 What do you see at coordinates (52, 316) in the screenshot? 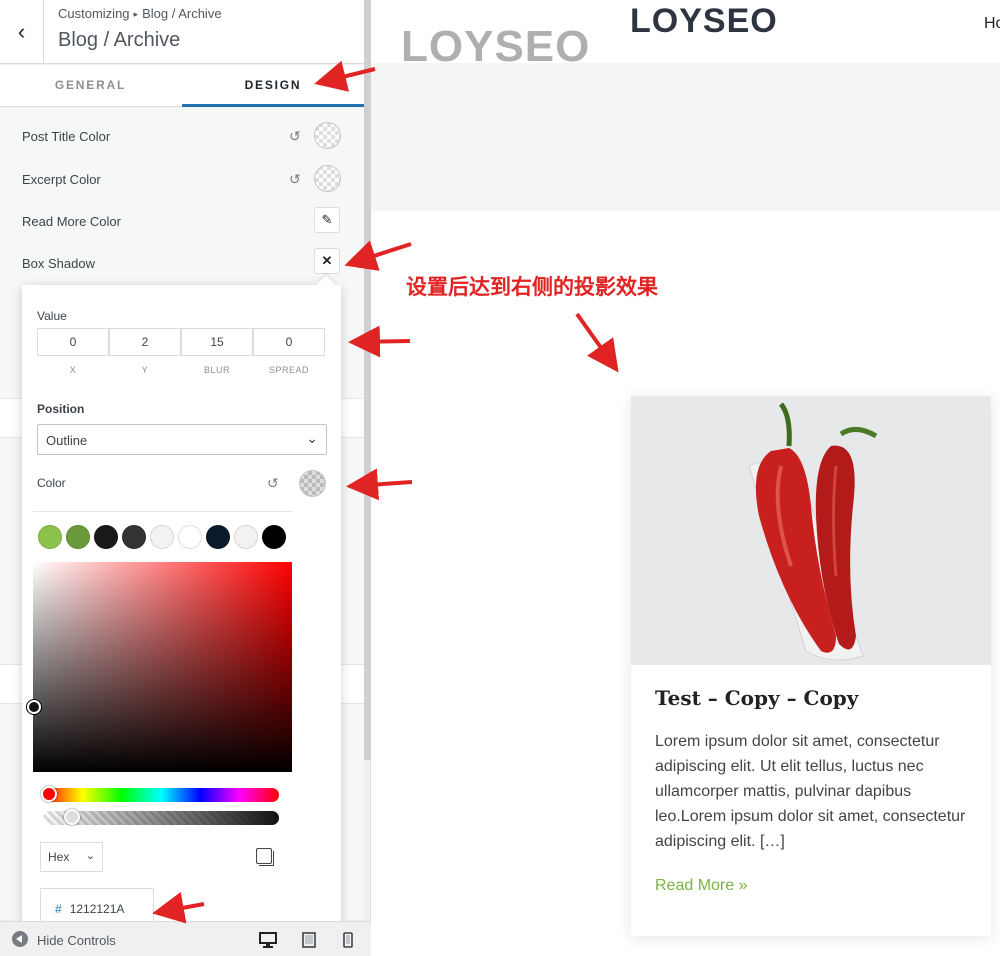
I see `value-label: Value` at bounding box center [52, 316].